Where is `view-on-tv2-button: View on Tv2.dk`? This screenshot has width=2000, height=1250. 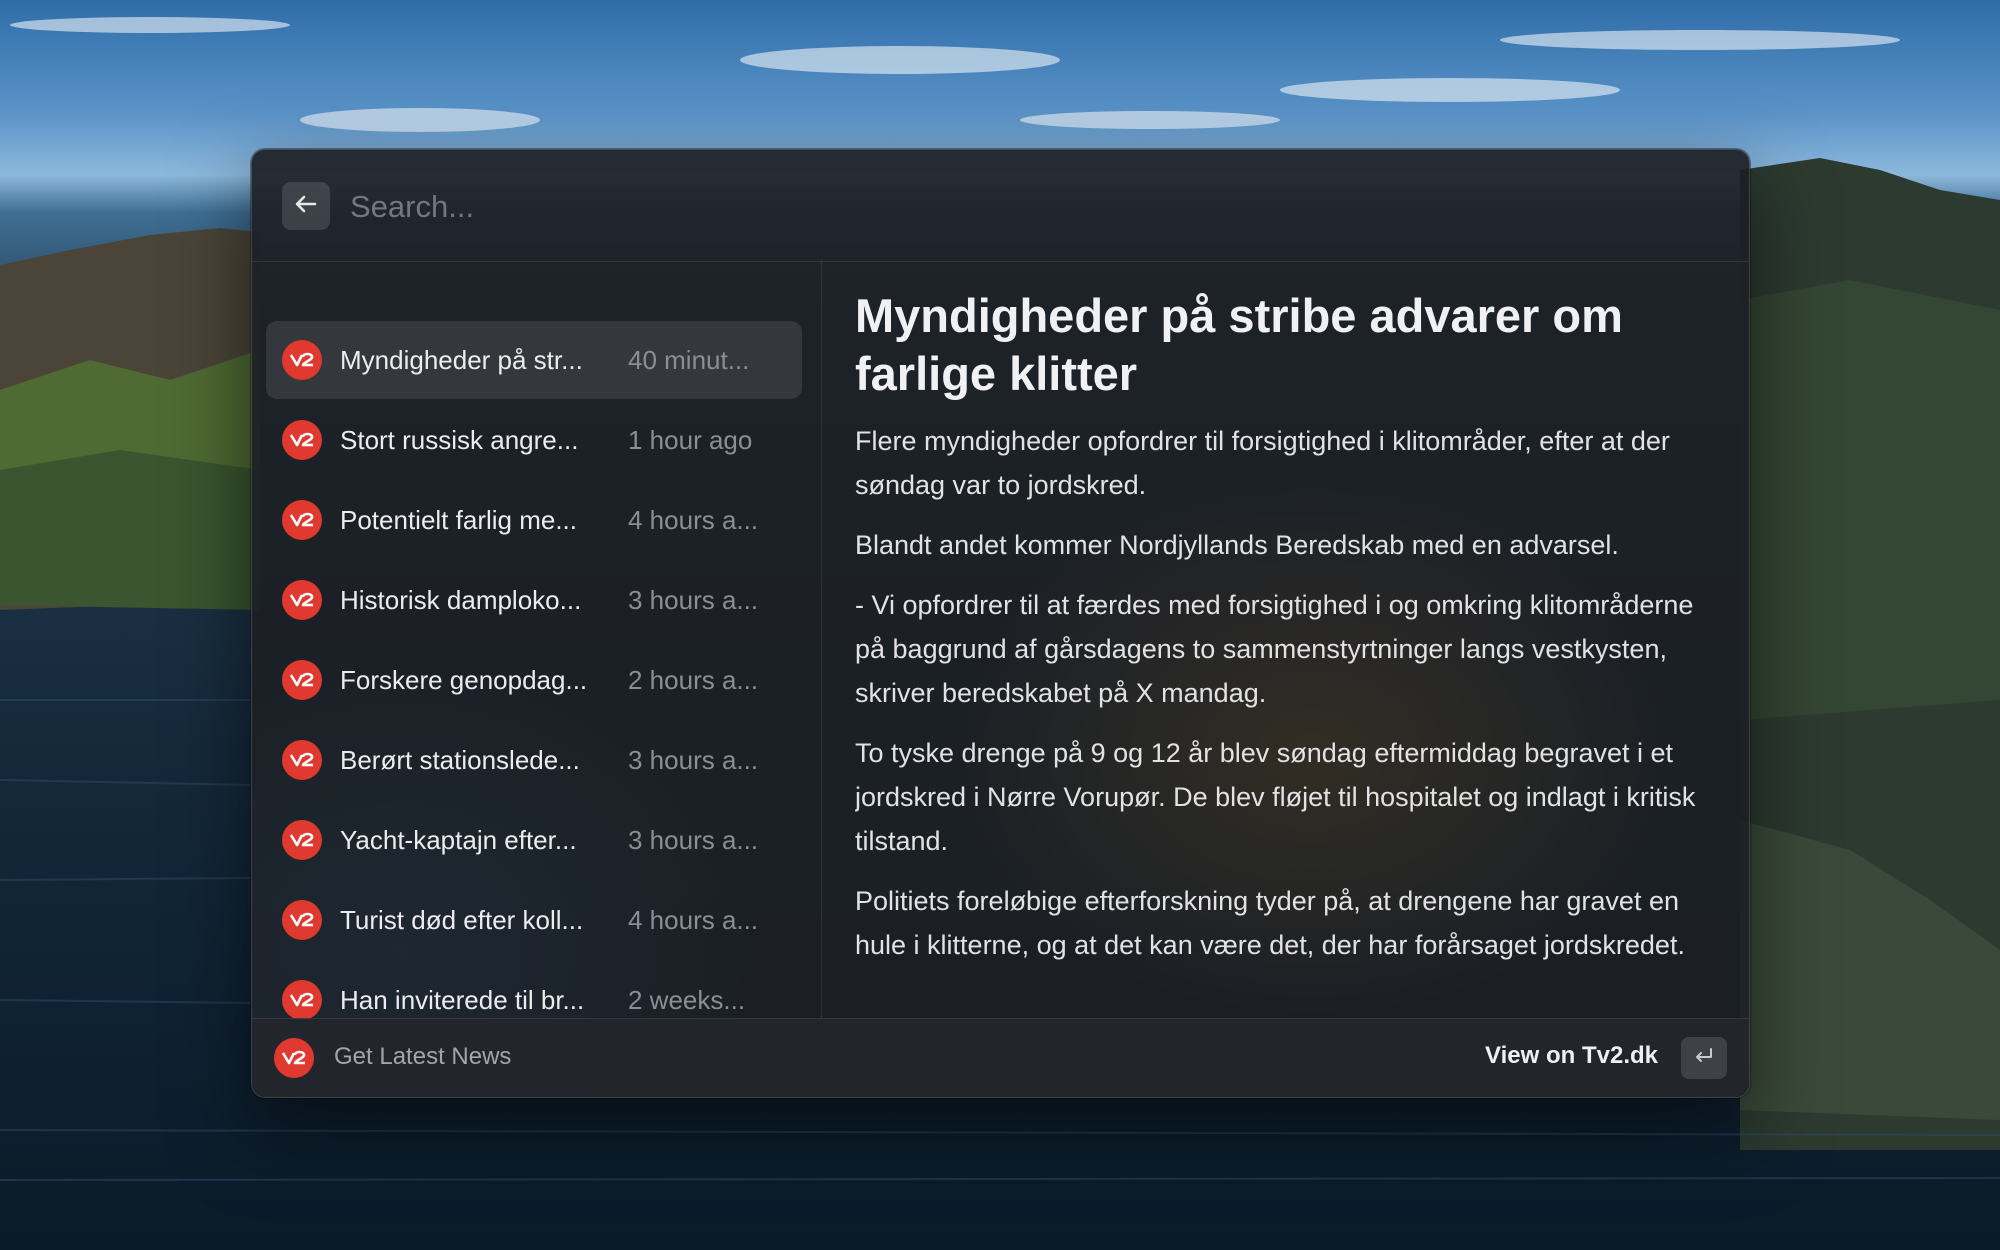
view-on-tv2-button: View on Tv2.dk is located at coordinates (1571, 1056).